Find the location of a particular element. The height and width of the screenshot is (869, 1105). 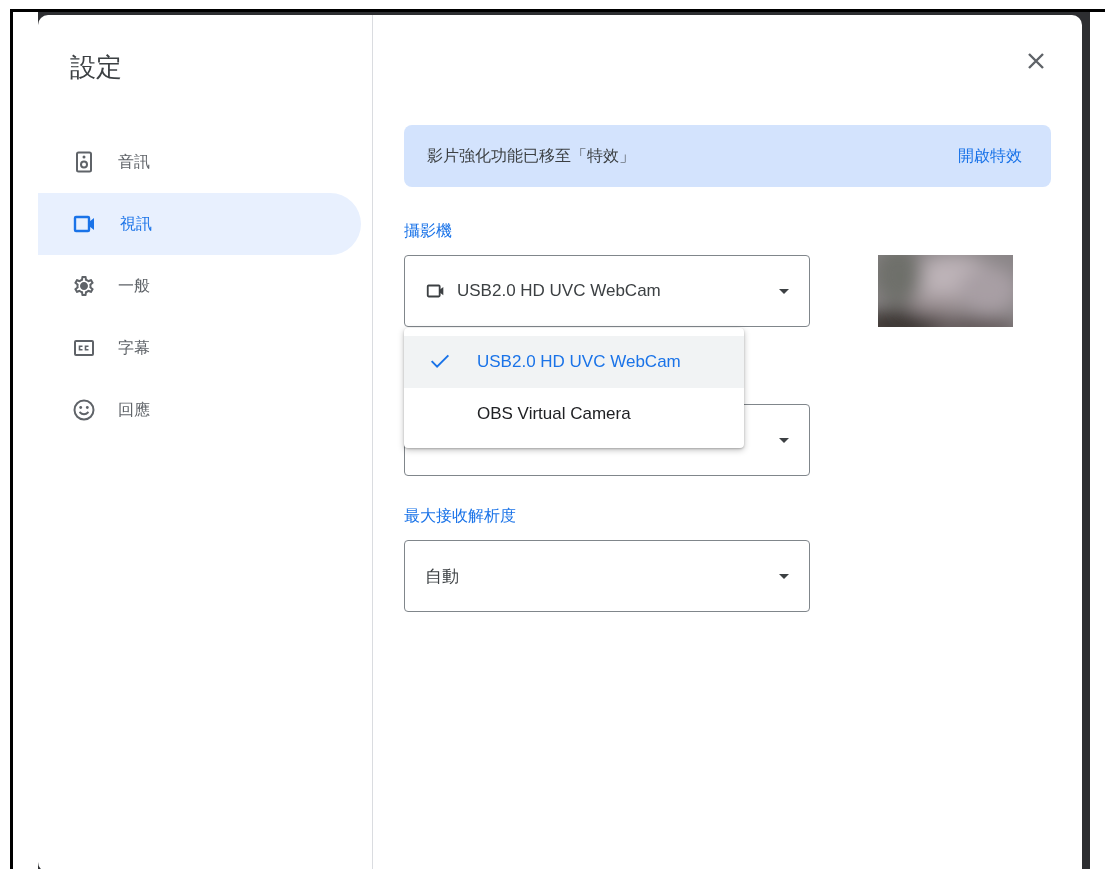

dialog-title: 設定 is located at coordinates (96, 67).